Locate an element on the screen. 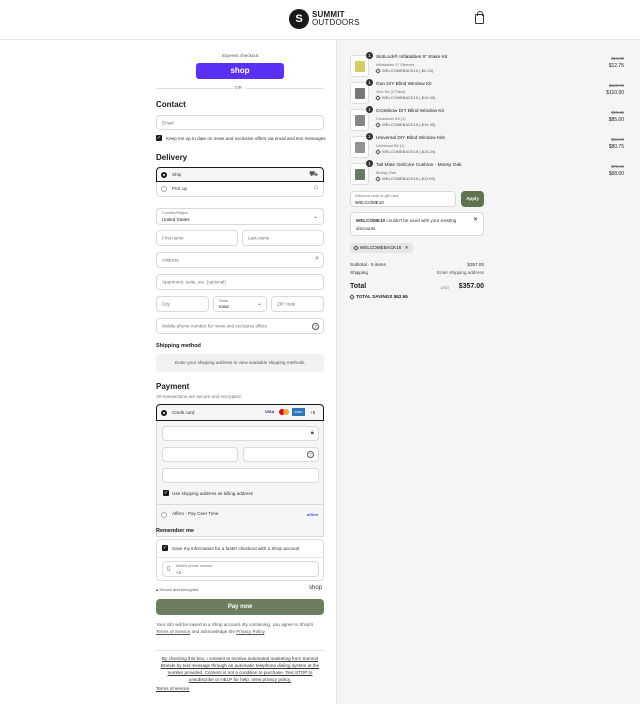 This screenshot has height=704, width=640. applied-discount-tag: WELCOMEBACK15 ✕ is located at coordinates (381, 248).